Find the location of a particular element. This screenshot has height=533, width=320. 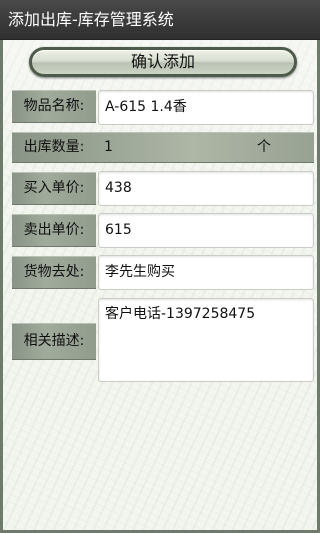

confirm-add-button: 确认添加 is located at coordinates (163, 62).